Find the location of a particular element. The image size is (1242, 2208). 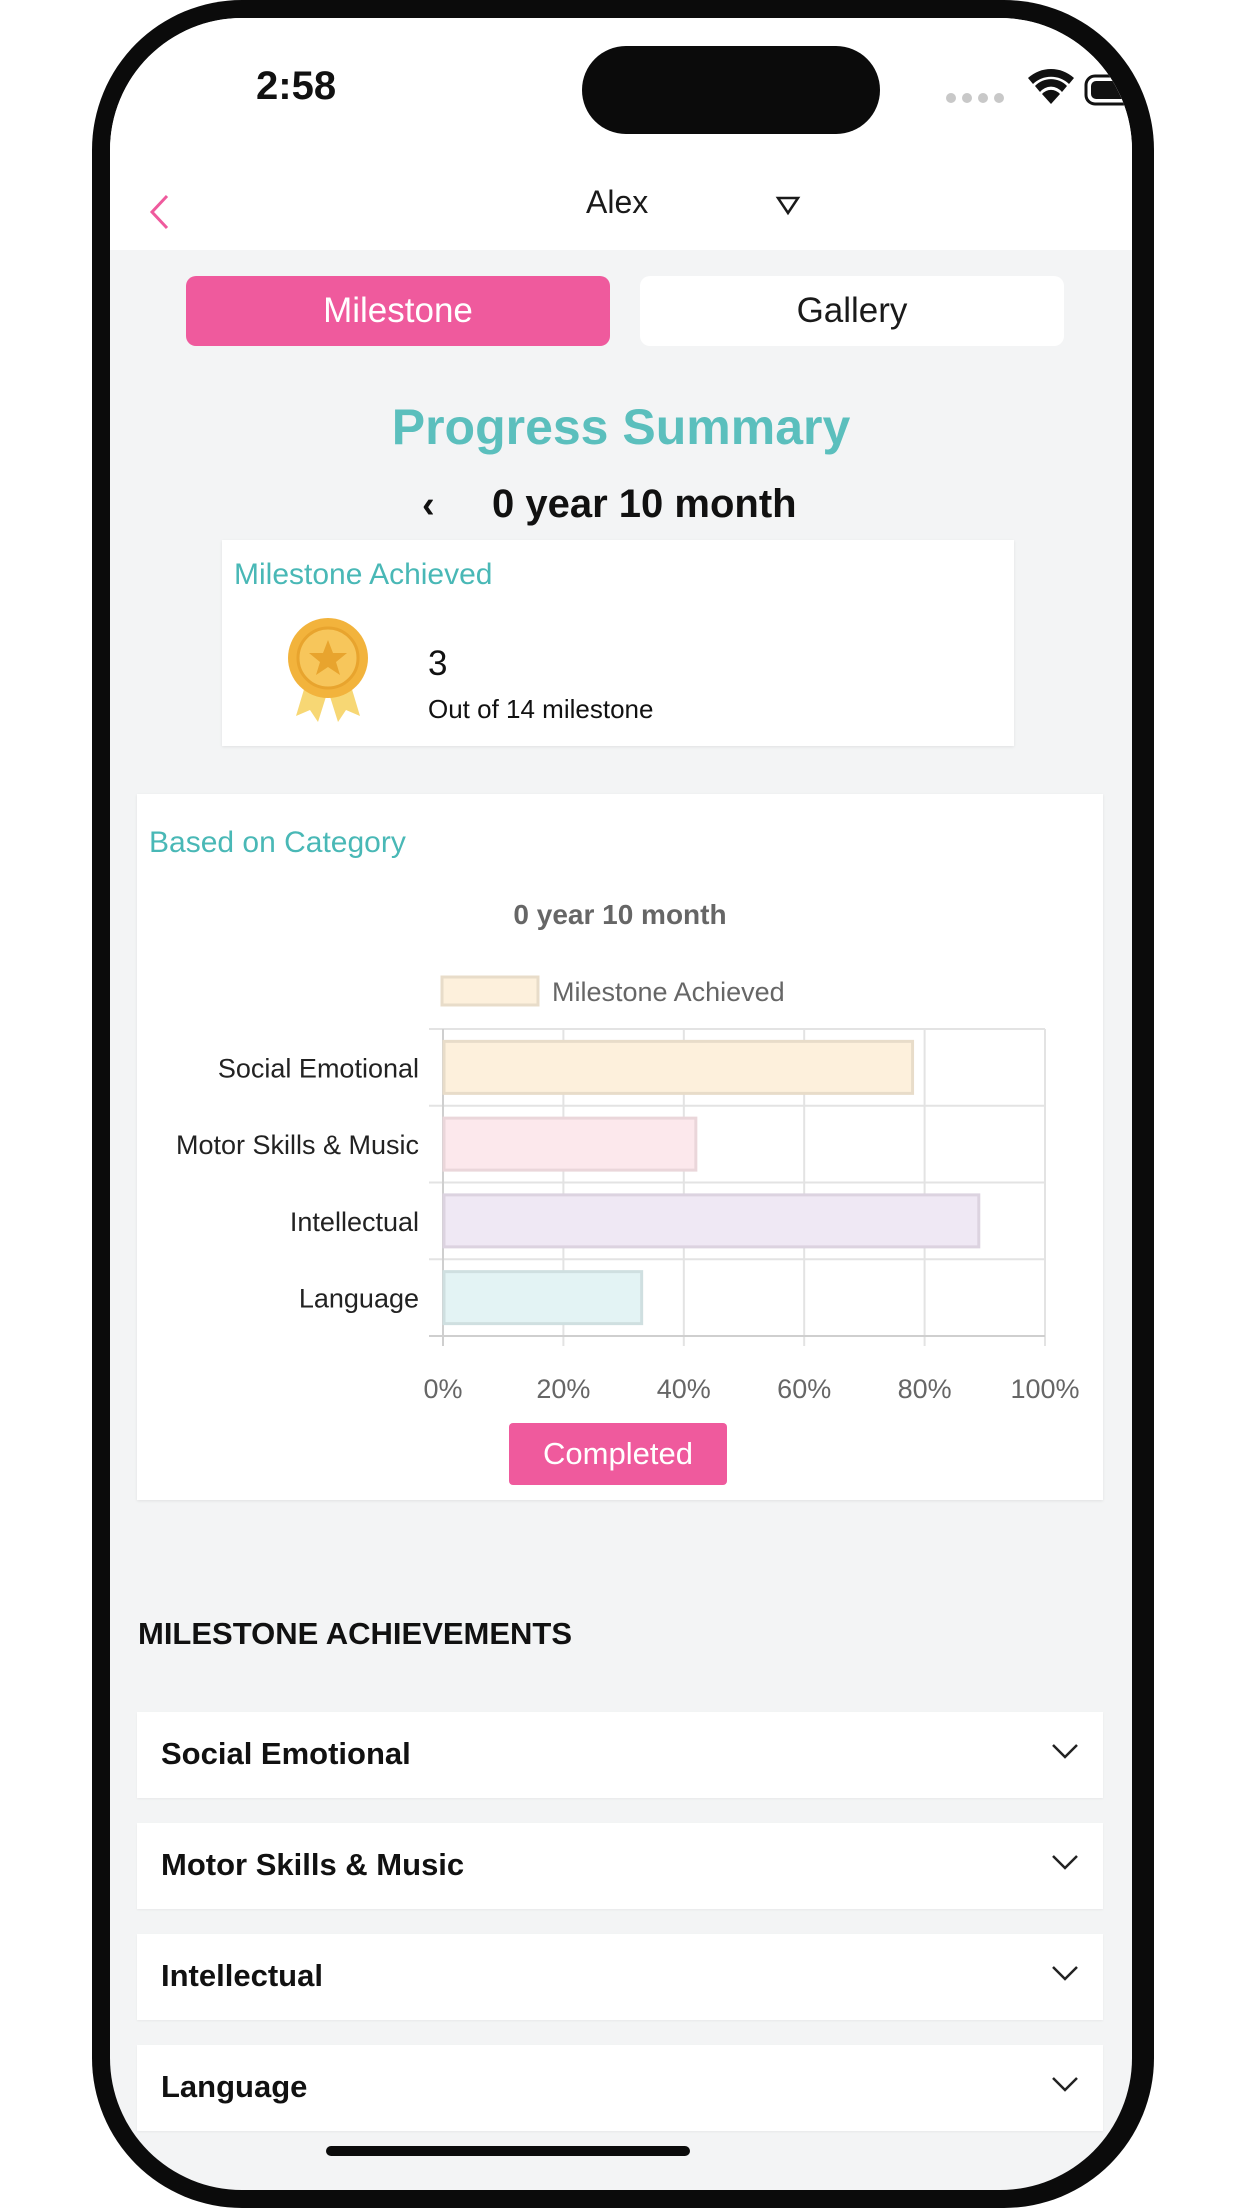

period-navigator: ‹ 0 year 10 month is located at coordinates (621, 506).